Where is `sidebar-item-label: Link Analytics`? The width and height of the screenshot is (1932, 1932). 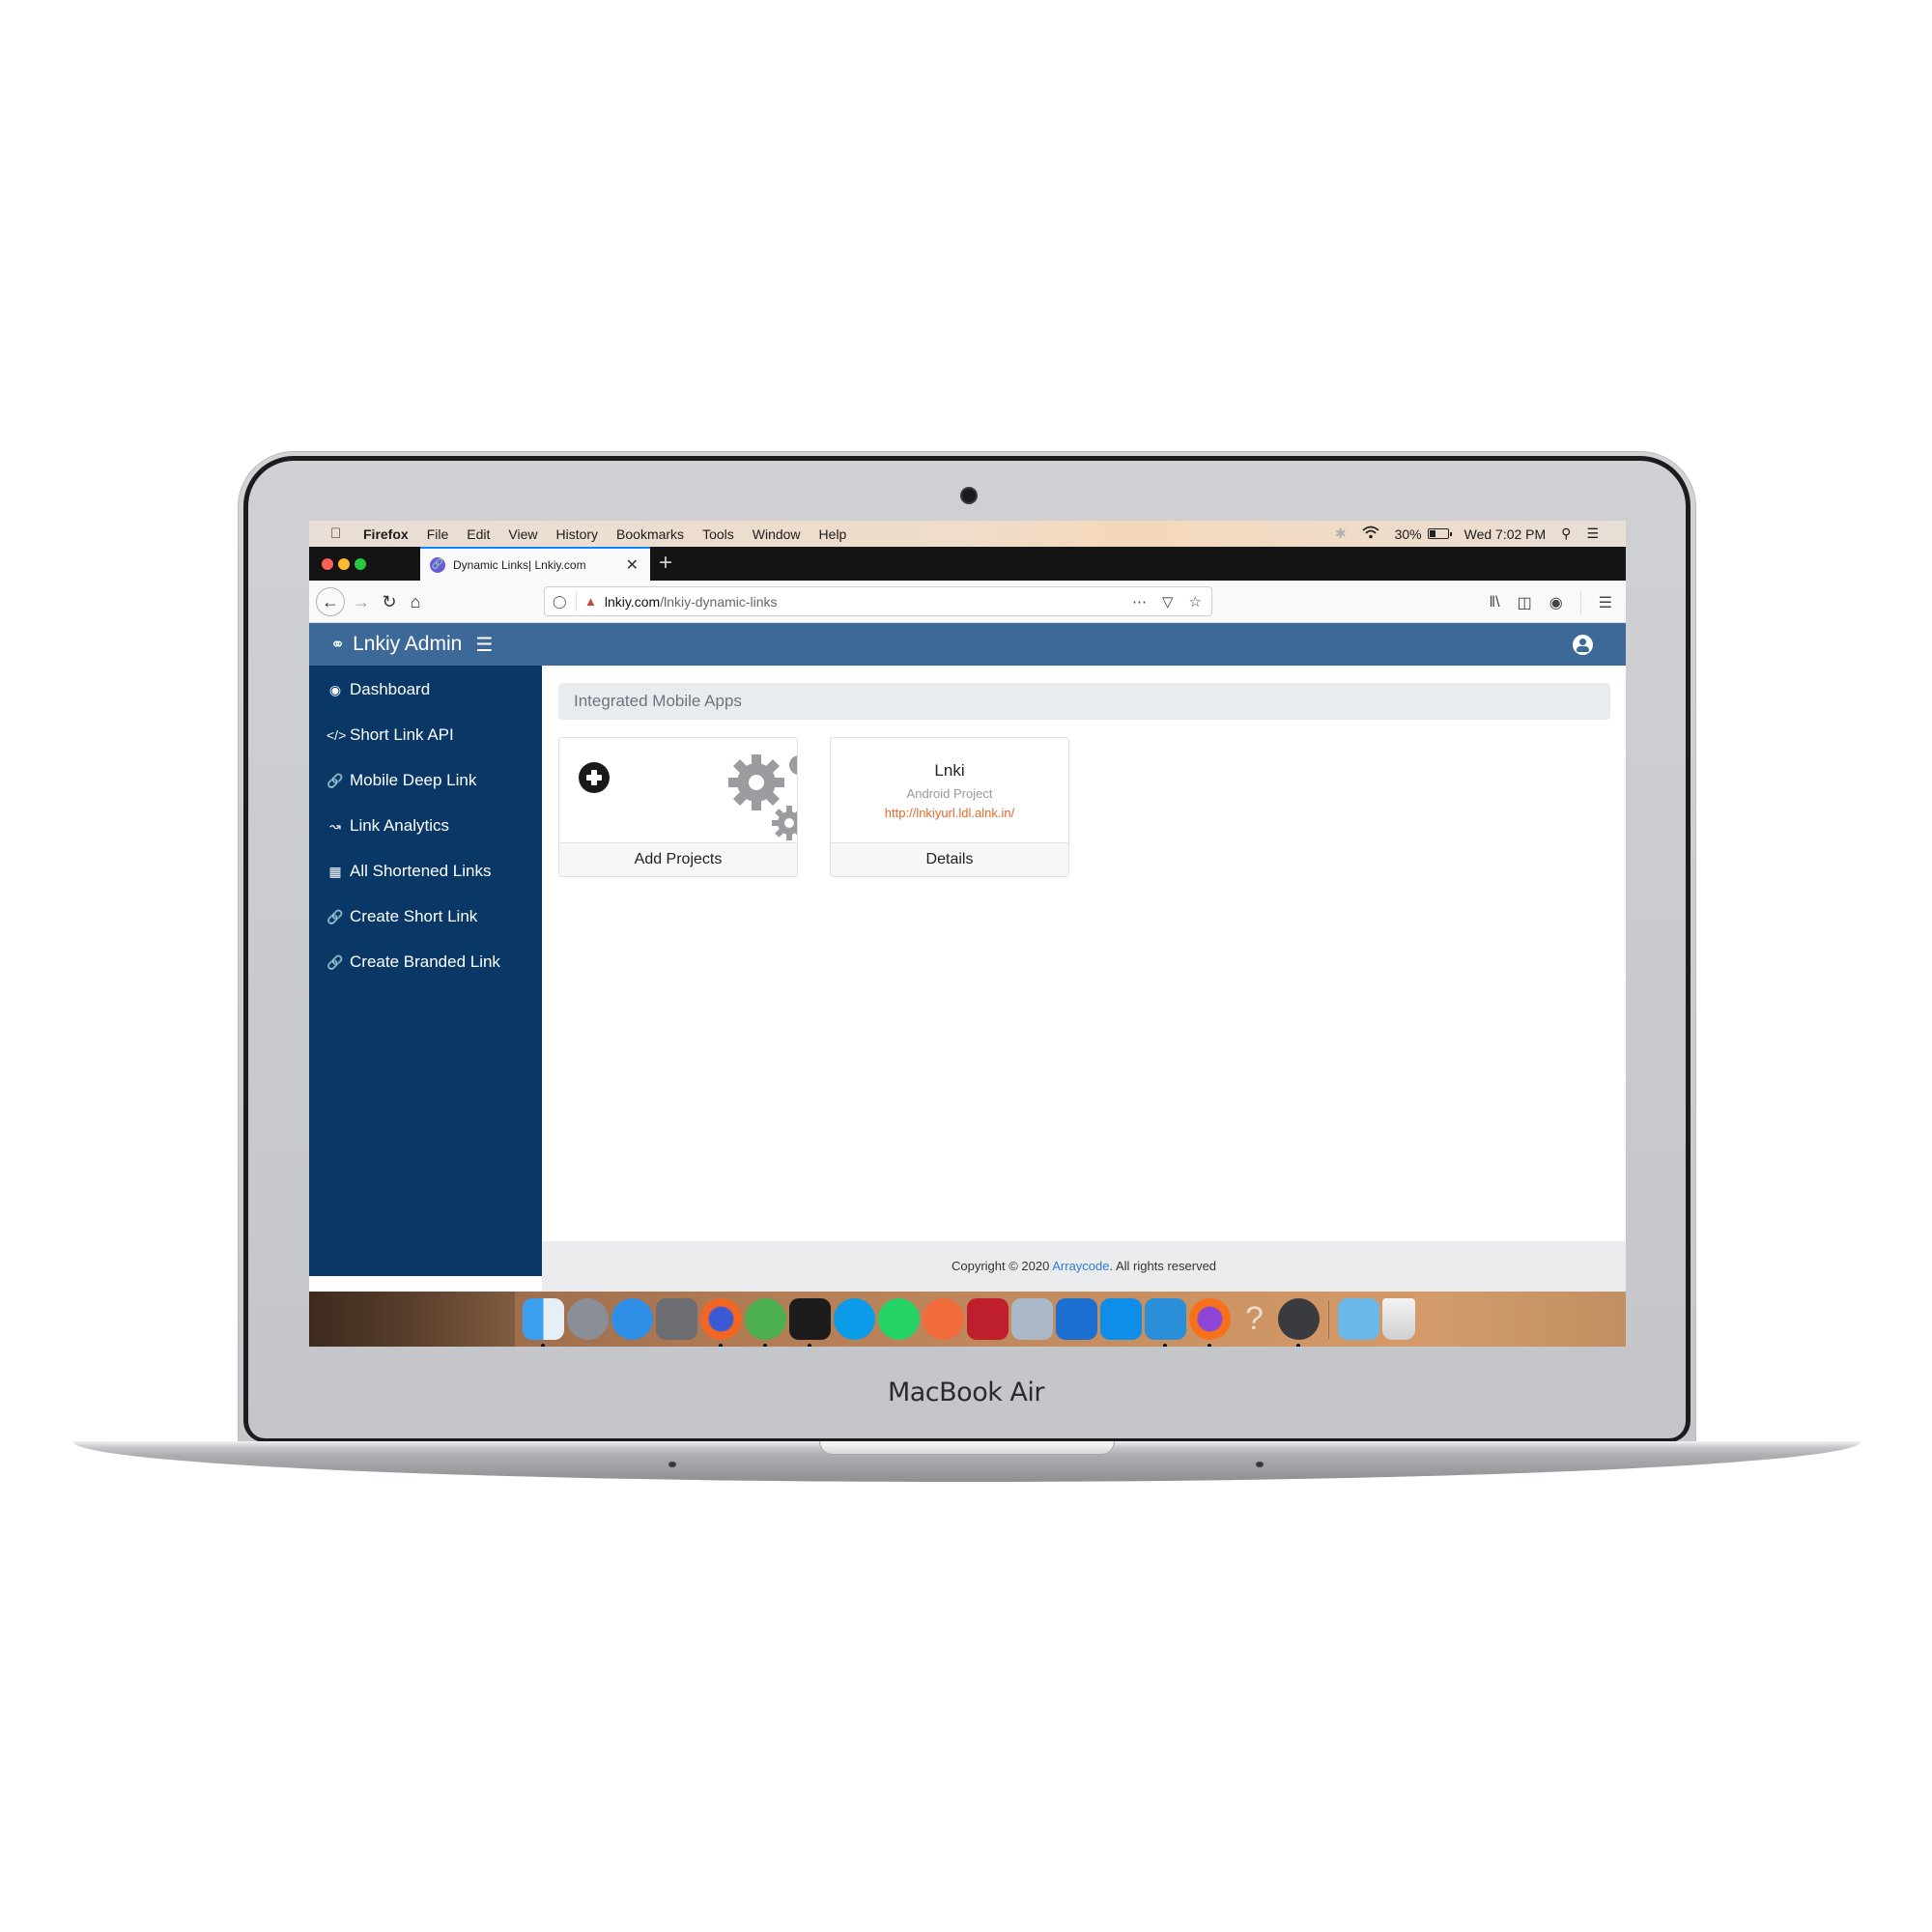
sidebar-item-label: Link Analytics is located at coordinates (399, 825).